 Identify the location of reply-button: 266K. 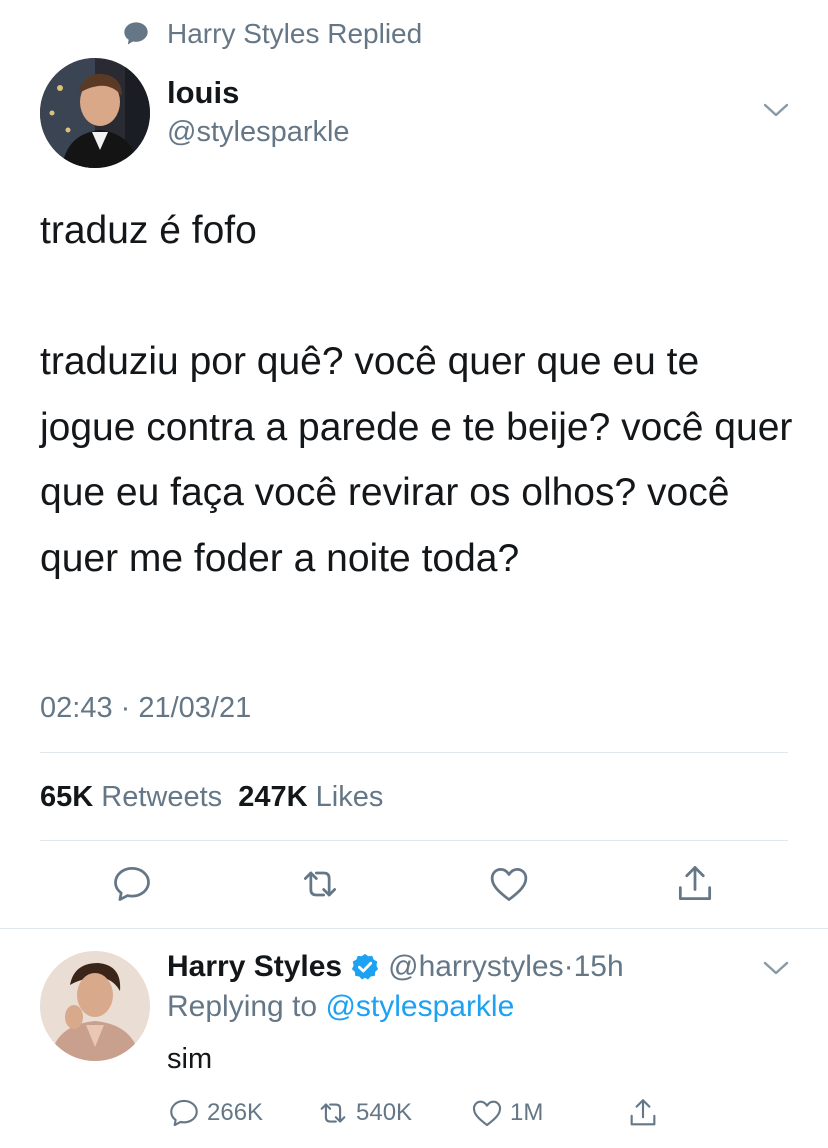
(215, 1113).